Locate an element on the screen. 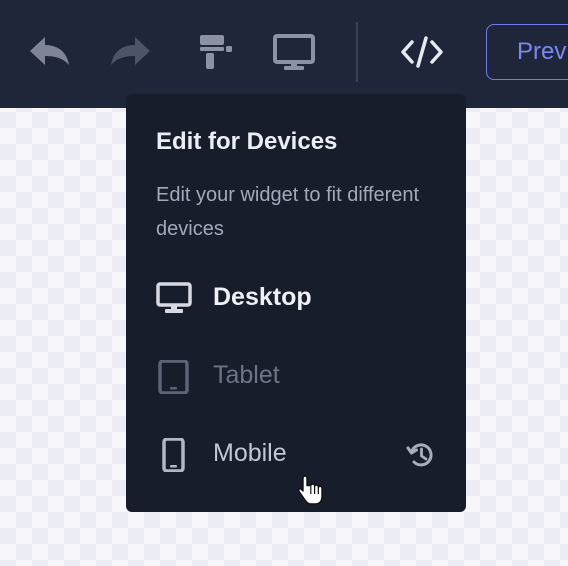 This screenshot has height=566, width=568. device-toggle-button is located at coordinates (294, 52).